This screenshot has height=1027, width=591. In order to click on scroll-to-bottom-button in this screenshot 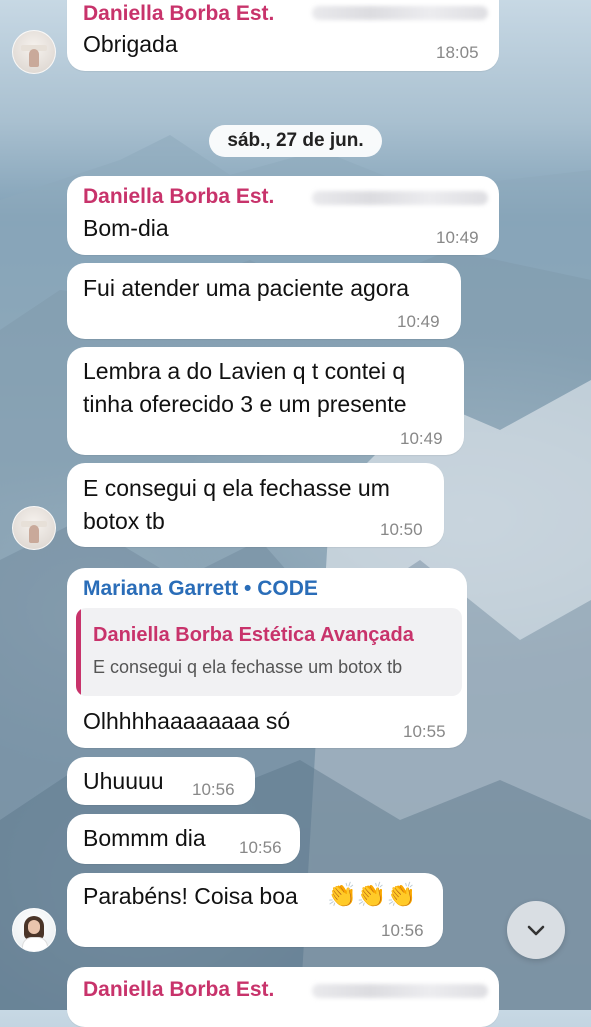, I will do `click(536, 930)`.